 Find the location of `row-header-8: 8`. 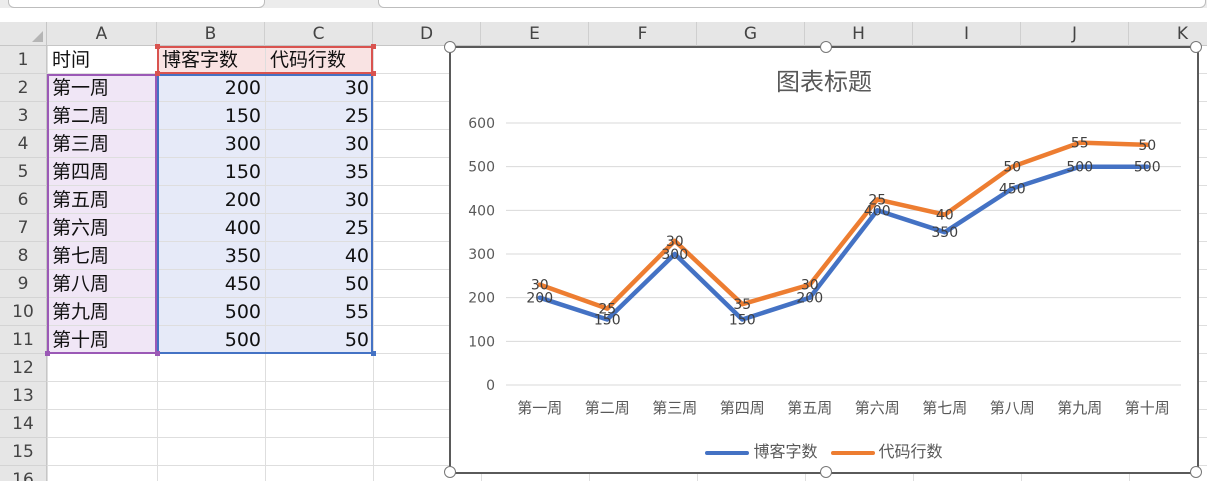

row-header-8: 8 is located at coordinates (23, 256).